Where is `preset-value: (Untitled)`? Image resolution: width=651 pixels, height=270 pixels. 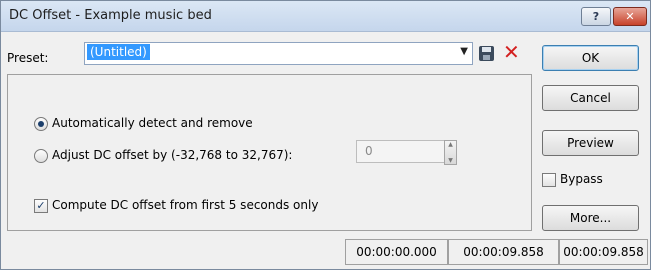 preset-value: (Untitled) is located at coordinates (118, 52).